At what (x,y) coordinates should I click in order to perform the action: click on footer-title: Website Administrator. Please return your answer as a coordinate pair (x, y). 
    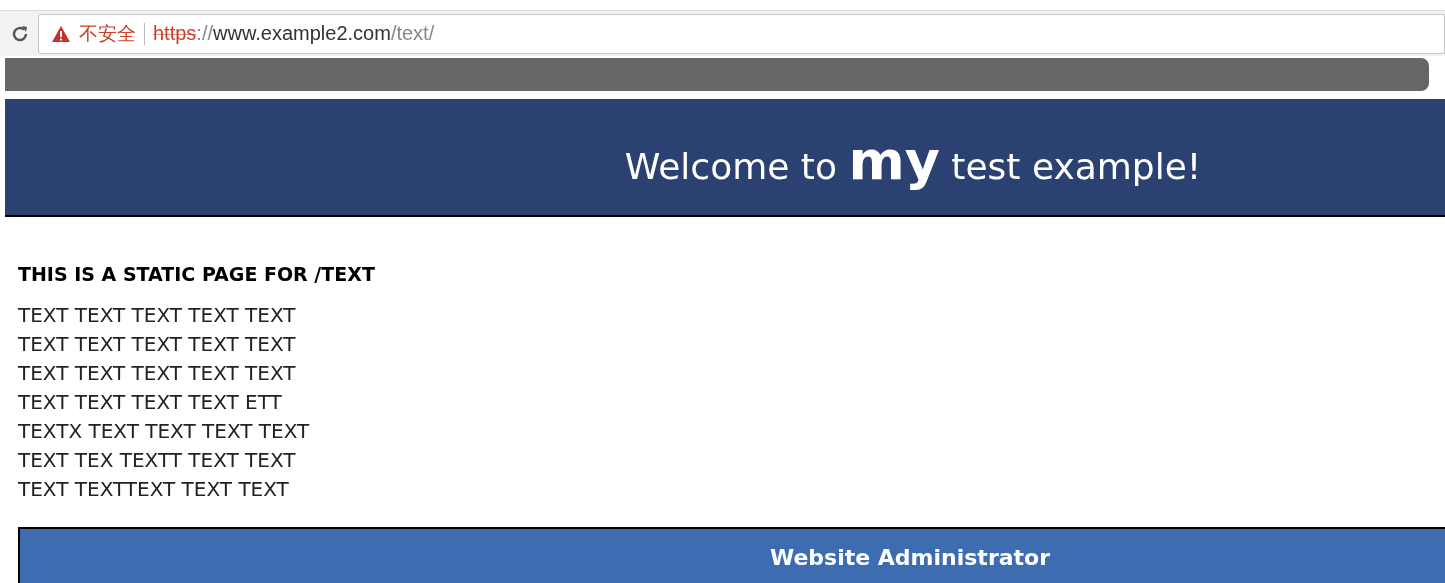
    Looking at the image, I should click on (910, 557).